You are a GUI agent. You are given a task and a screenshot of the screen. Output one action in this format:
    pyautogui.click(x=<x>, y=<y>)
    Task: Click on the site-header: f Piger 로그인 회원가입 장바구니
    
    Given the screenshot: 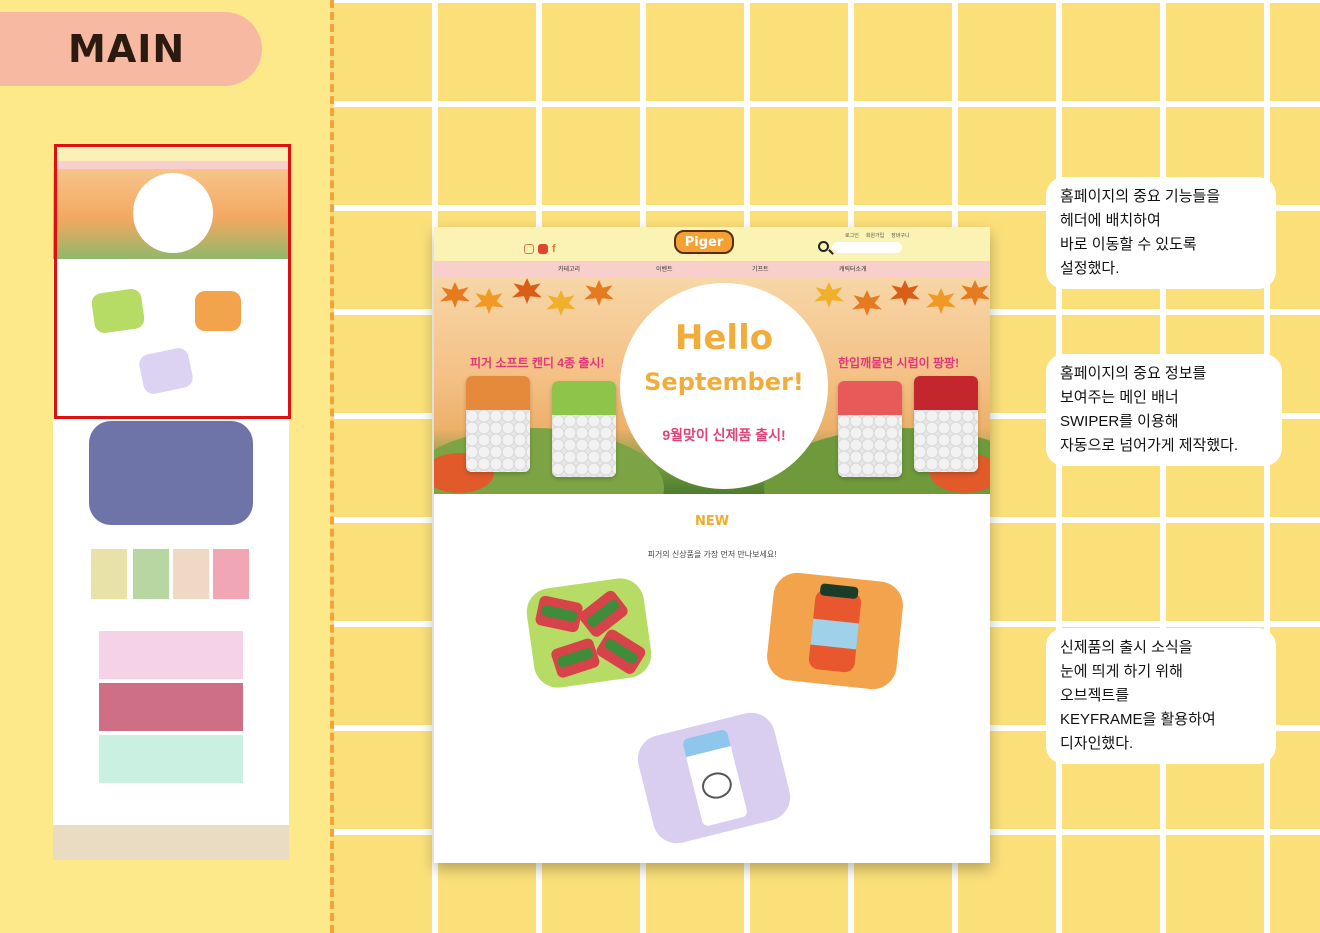 What is the action you would take?
    pyautogui.click(x=712, y=244)
    